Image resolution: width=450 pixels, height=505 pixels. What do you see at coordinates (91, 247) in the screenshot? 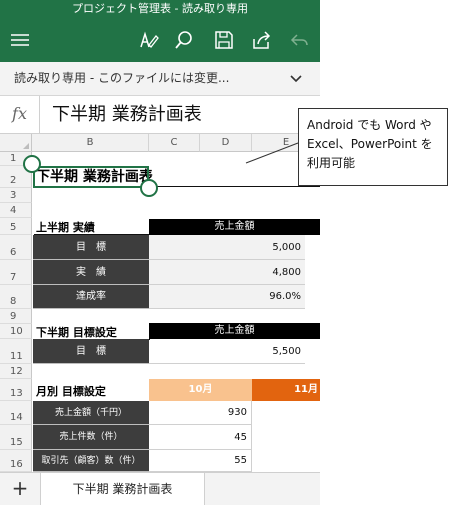
I see `first-half-target-label: 目 標` at bounding box center [91, 247].